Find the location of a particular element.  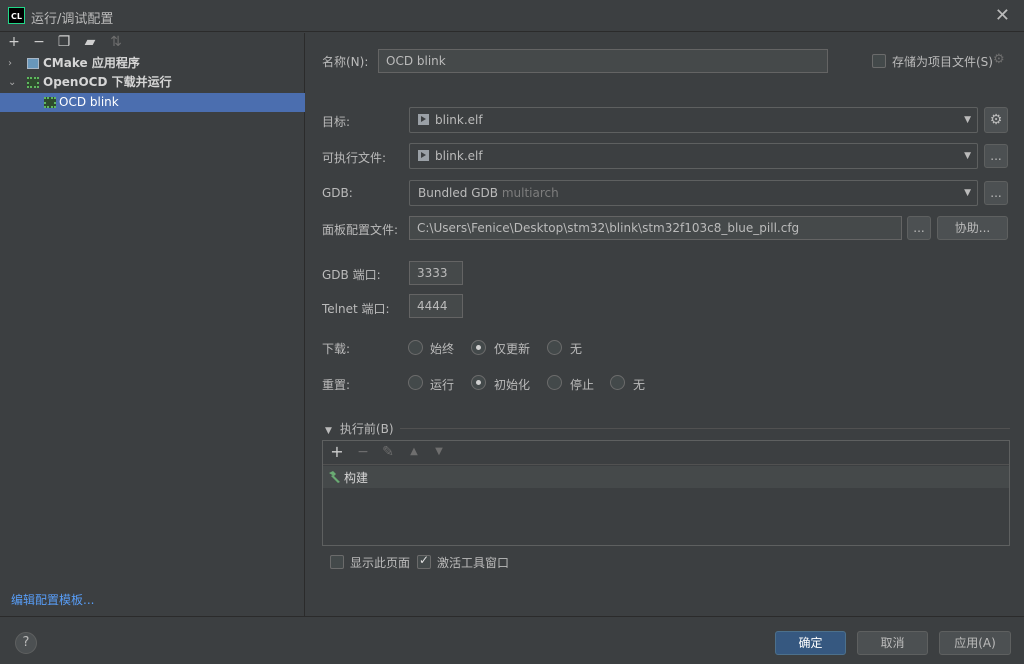

tree-item-label: OpenOCD 下载并运行 is located at coordinates (107, 82).